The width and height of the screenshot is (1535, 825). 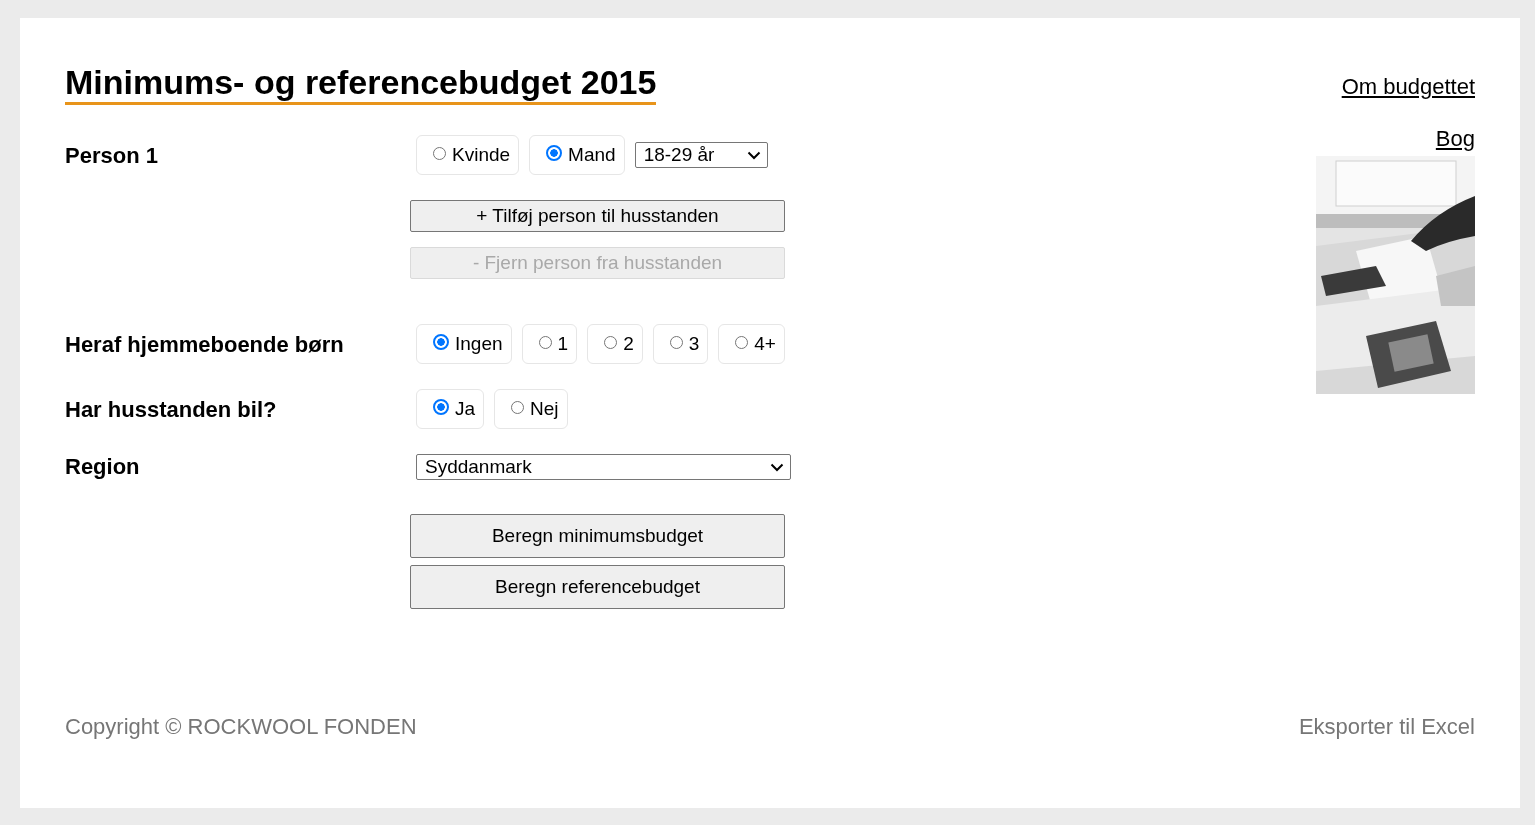 I want to click on radio-option: 4+, so click(x=751, y=344).